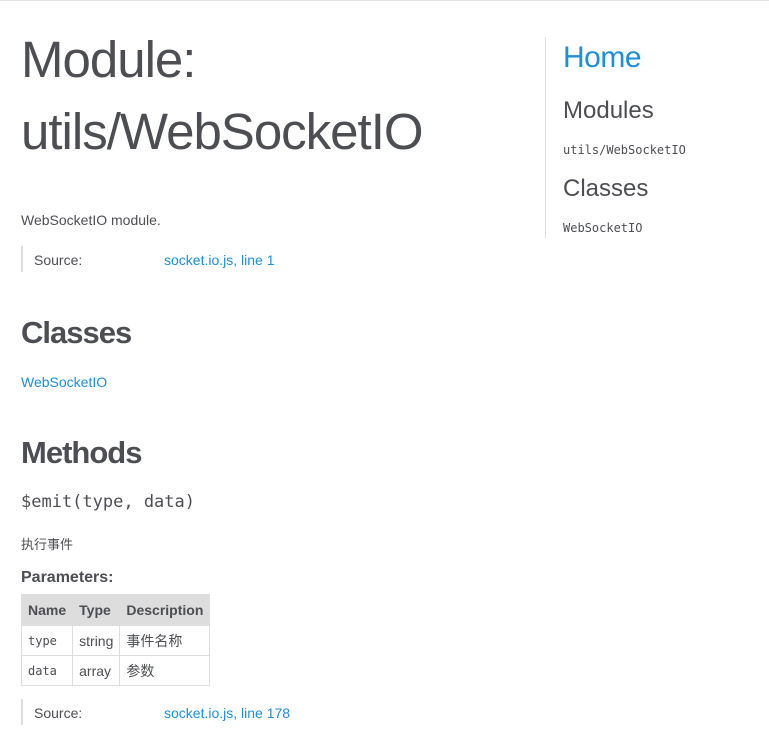 This screenshot has width=769, height=741. What do you see at coordinates (624, 150) in the screenshot?
I see `sidebar-item-module-websocketio: utils/WebSocketIO` at bounding box center [624, 150].